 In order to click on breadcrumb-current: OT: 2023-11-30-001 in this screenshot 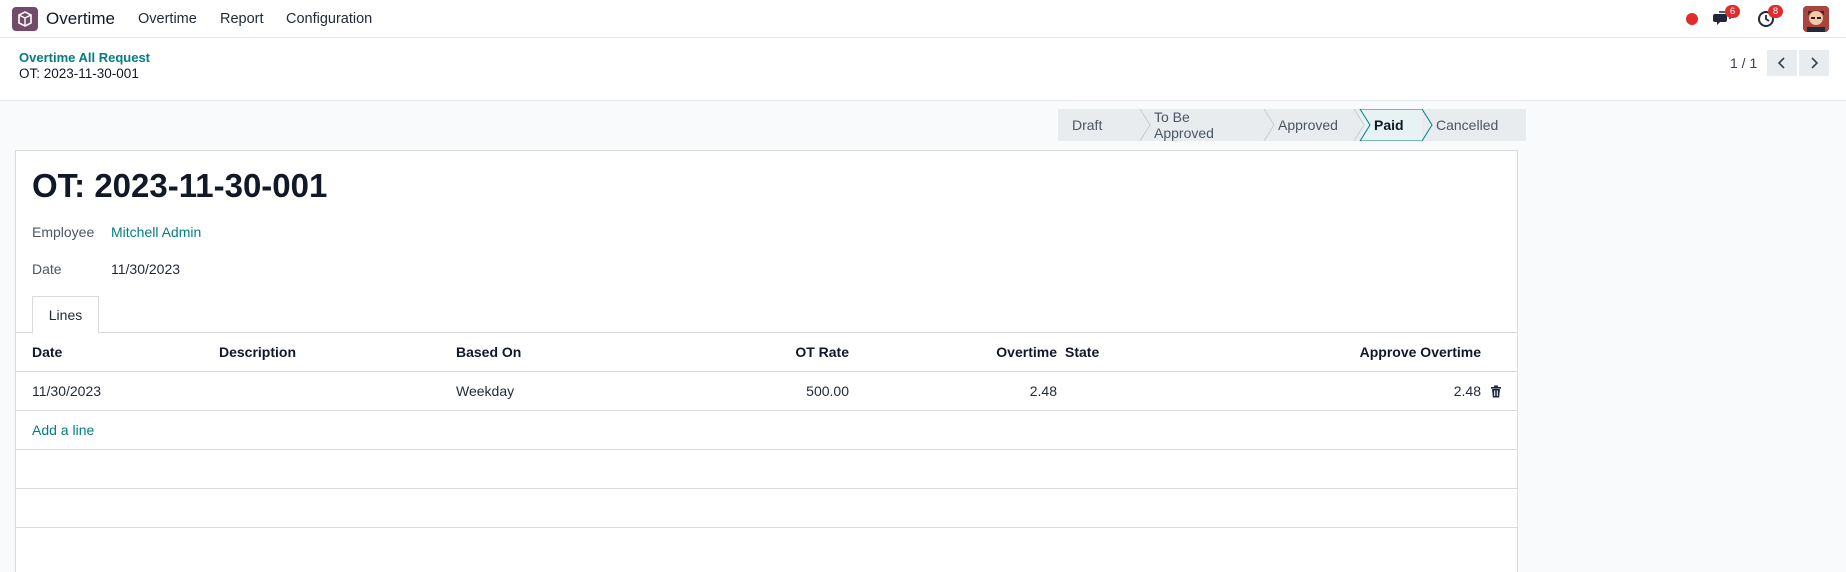, I will do `click(79, 73)`.